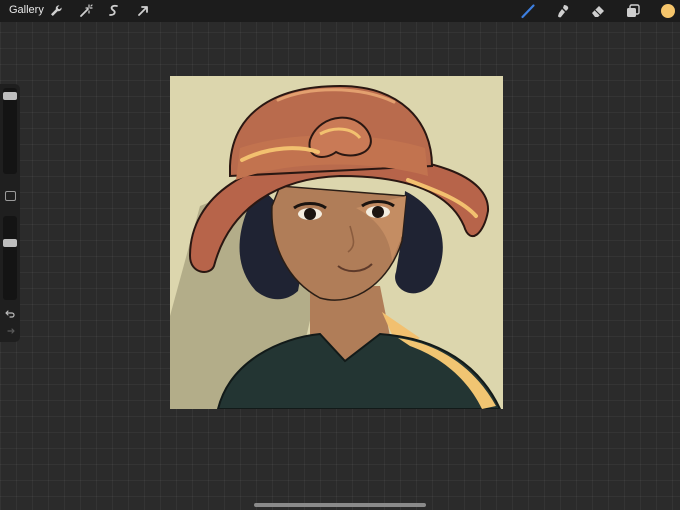  Describe the element at coordinates (10, 131) in the screenshot. I see `brush-size-slider` at that location.